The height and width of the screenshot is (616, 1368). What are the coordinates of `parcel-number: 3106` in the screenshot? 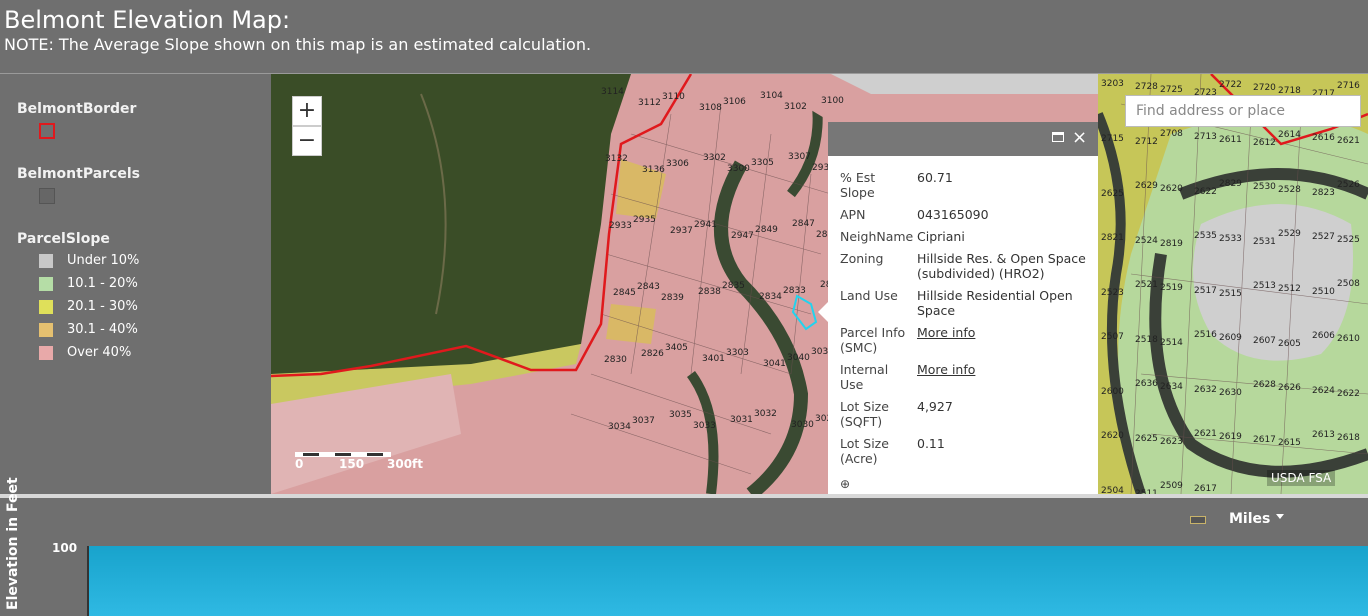 It's located at (734, 102).